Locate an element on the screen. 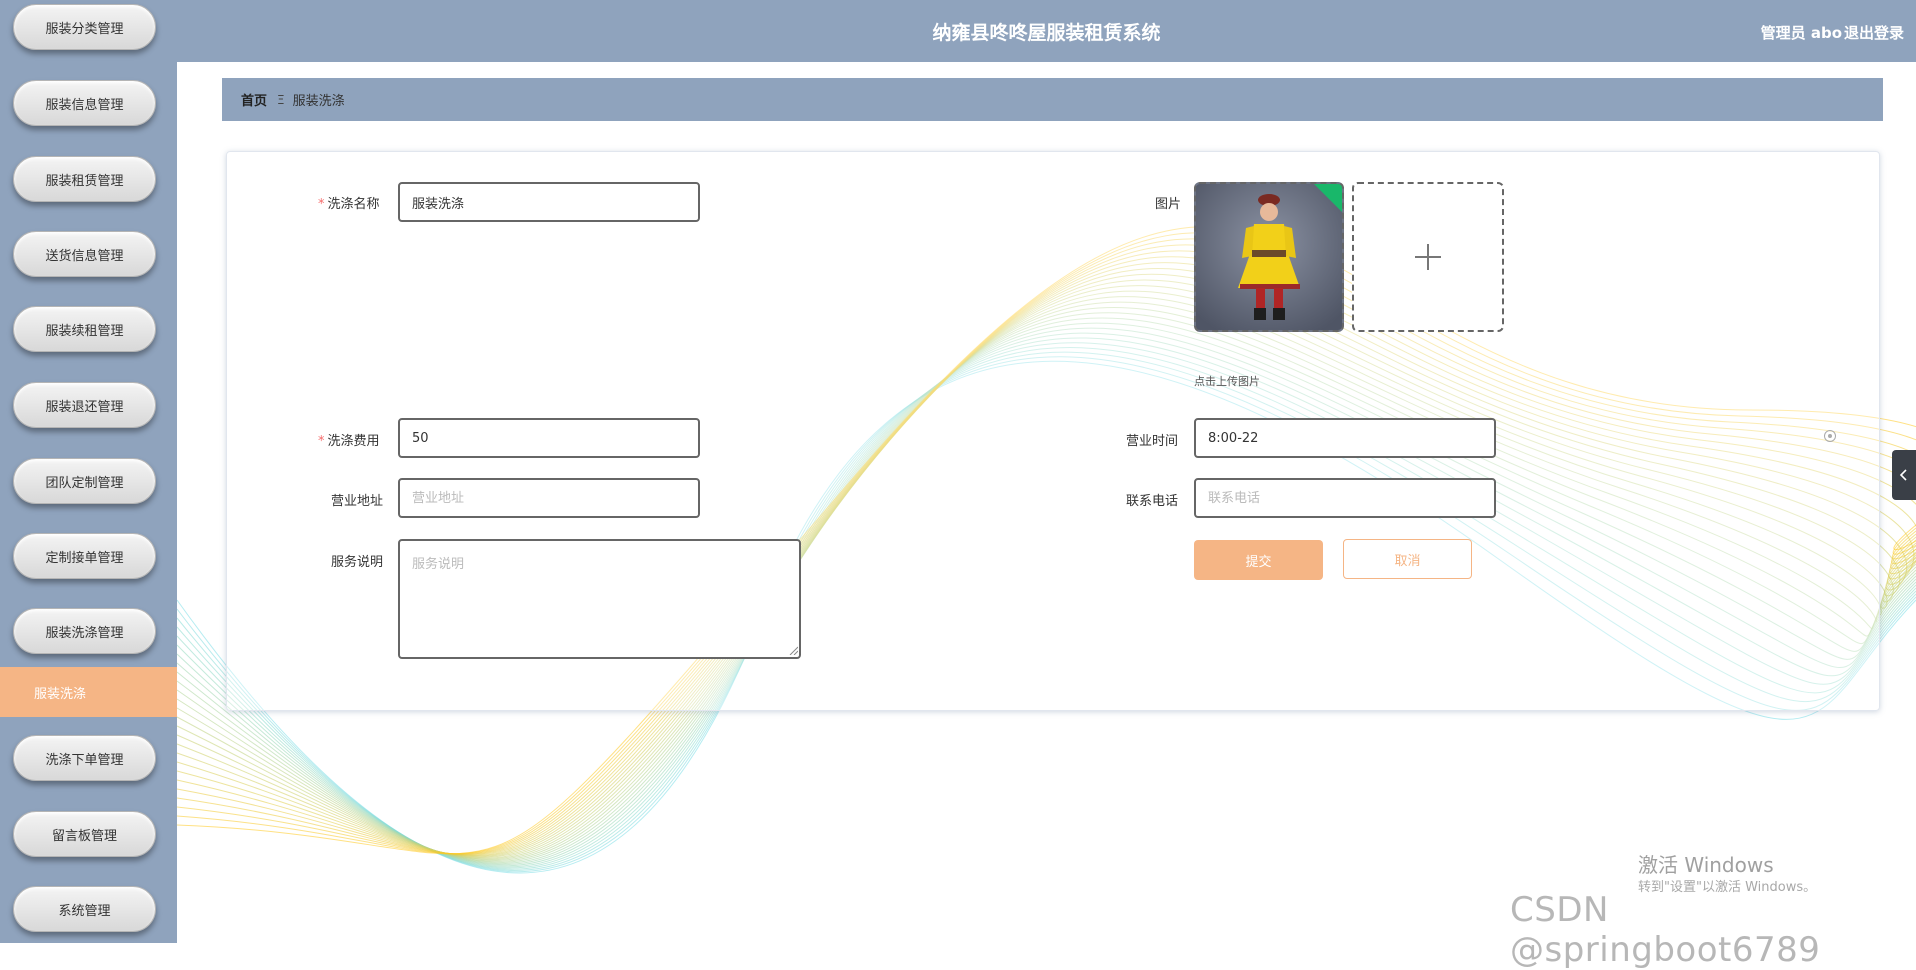 The height and width of the screenshot is (970, 1916). windows-activation-title: 激活 Windows is located at coordinates (1706, 865).